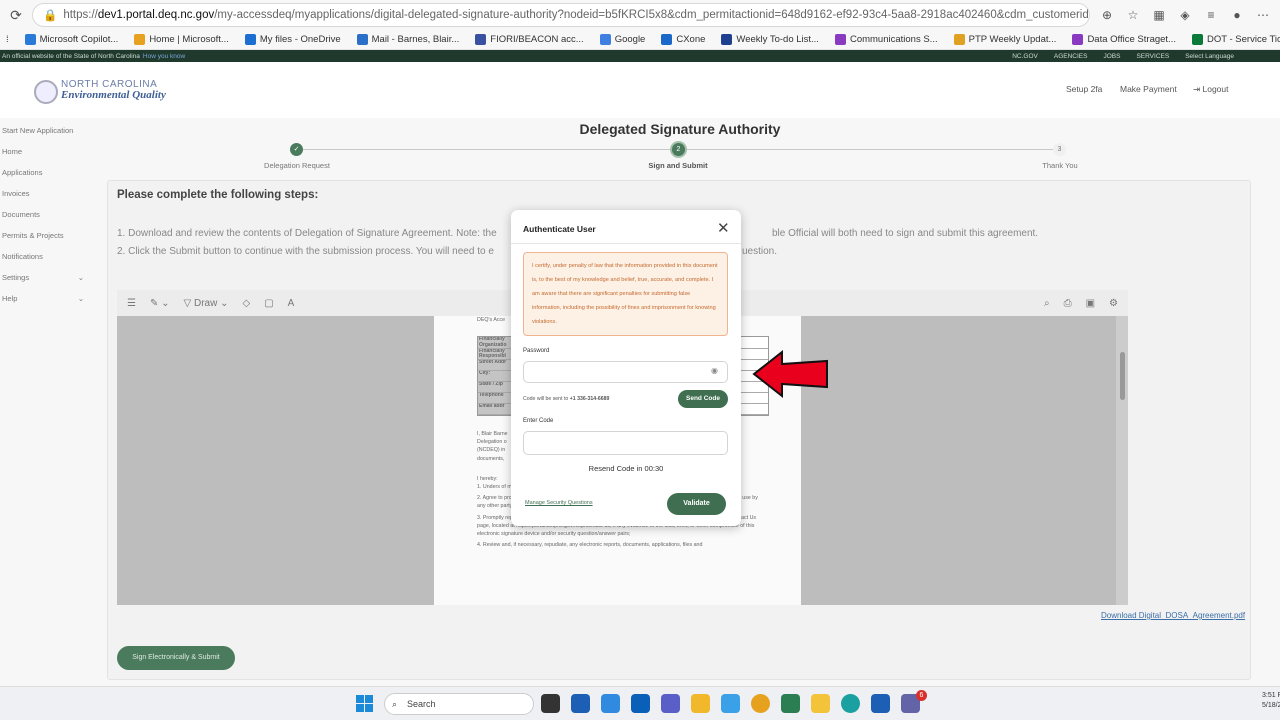 This screenshot has width=1280, height=720. What do you see at coordinates (49, 130) in the screenshot?
I see `sidebar-item: Start New Application` at bounding box center [49, 130].